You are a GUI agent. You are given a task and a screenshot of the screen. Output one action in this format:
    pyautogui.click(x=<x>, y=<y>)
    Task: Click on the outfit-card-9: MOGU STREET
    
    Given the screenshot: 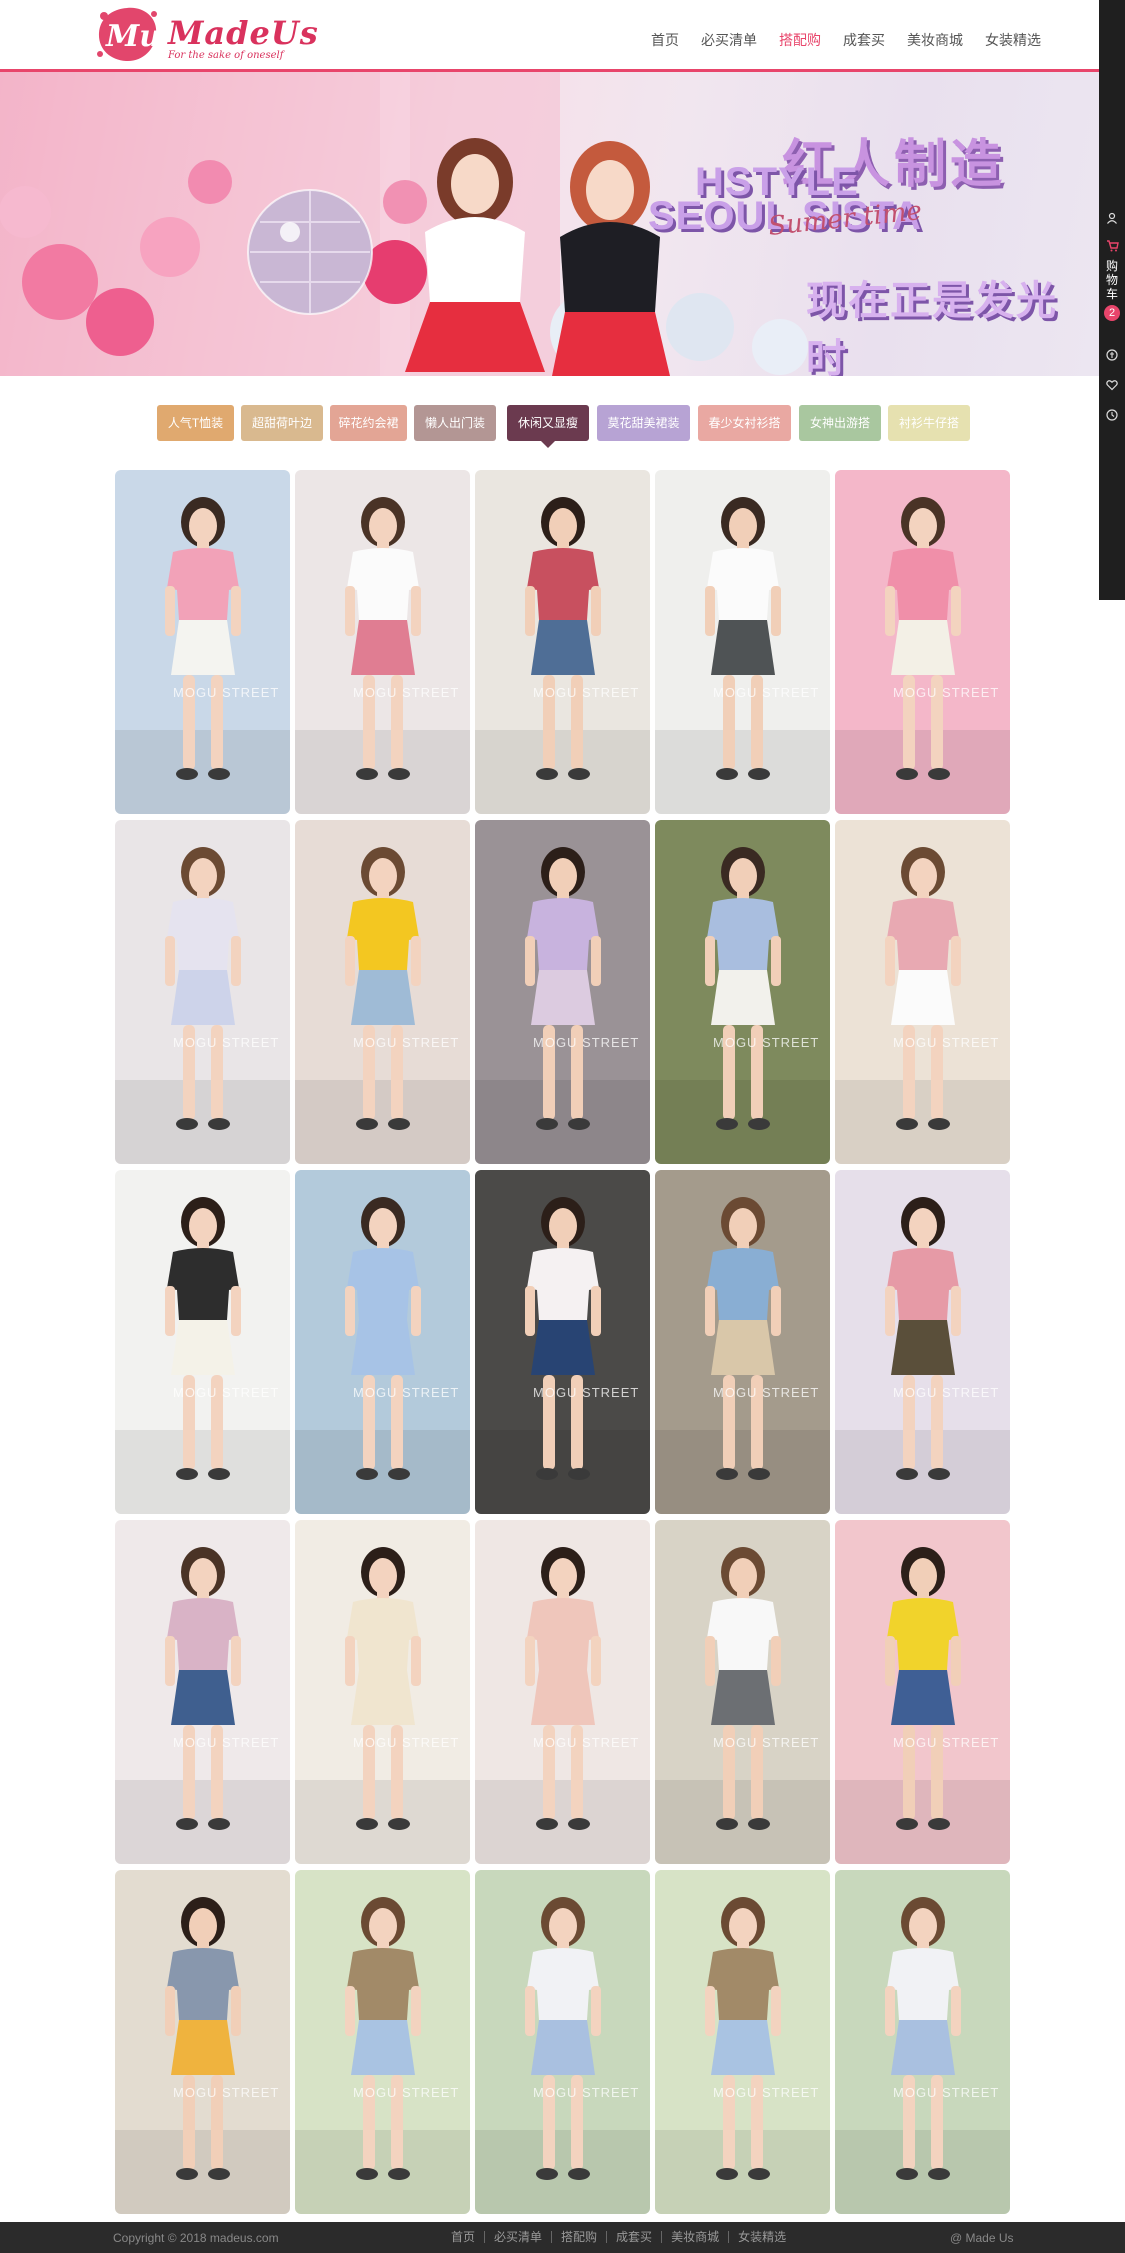 What is the action you would take?
    pyautogui.click(x=742, y=992)
    